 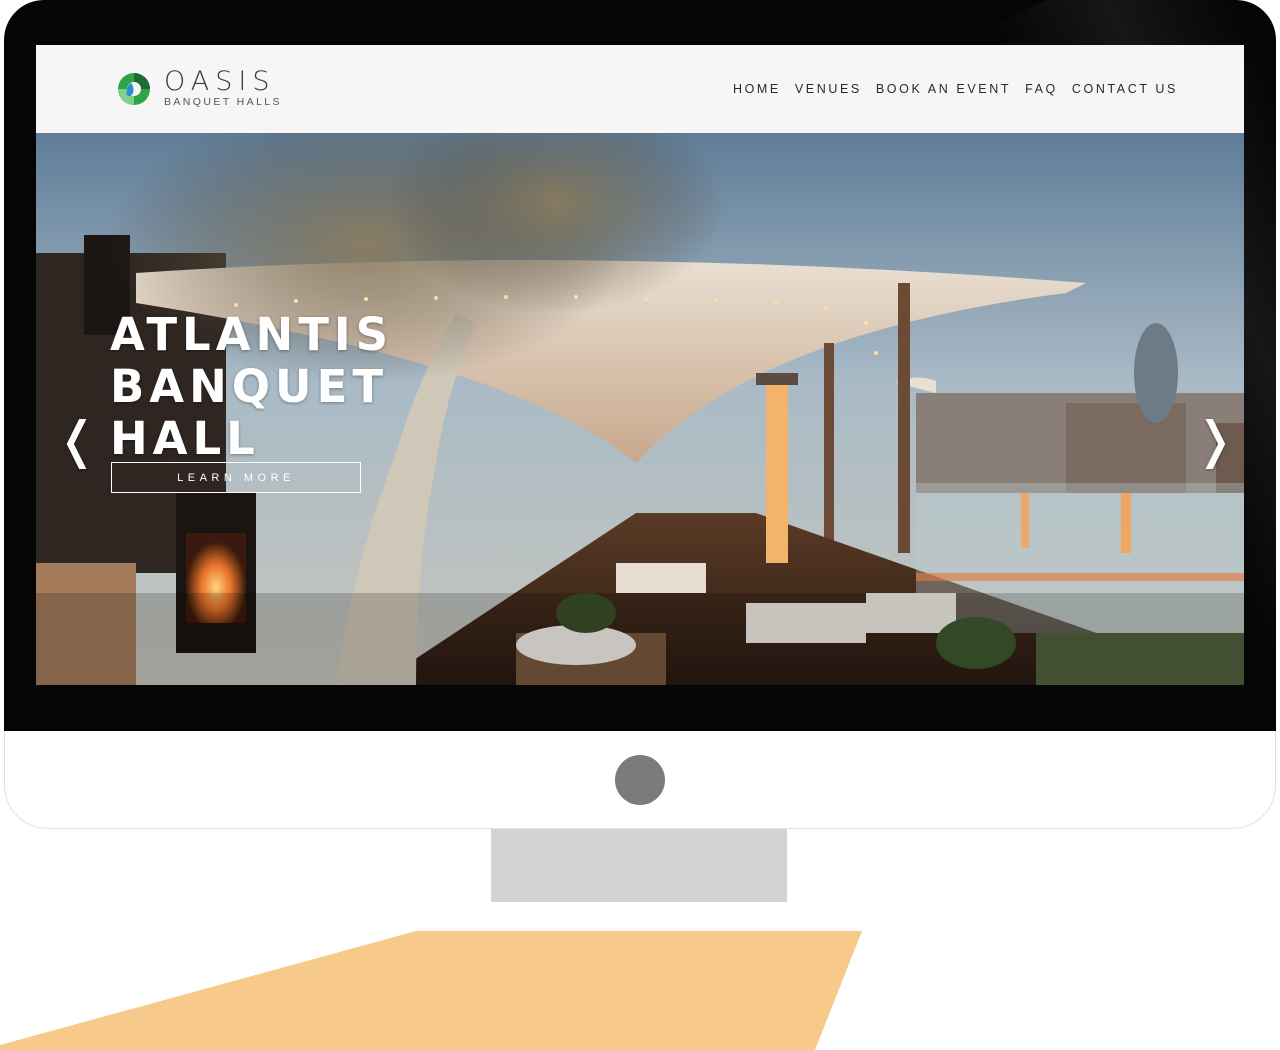 I want to click on main-nav: HOME VENUES BOOK AN EVENT FAQ CONTACT US, so click(x=948, y=89).